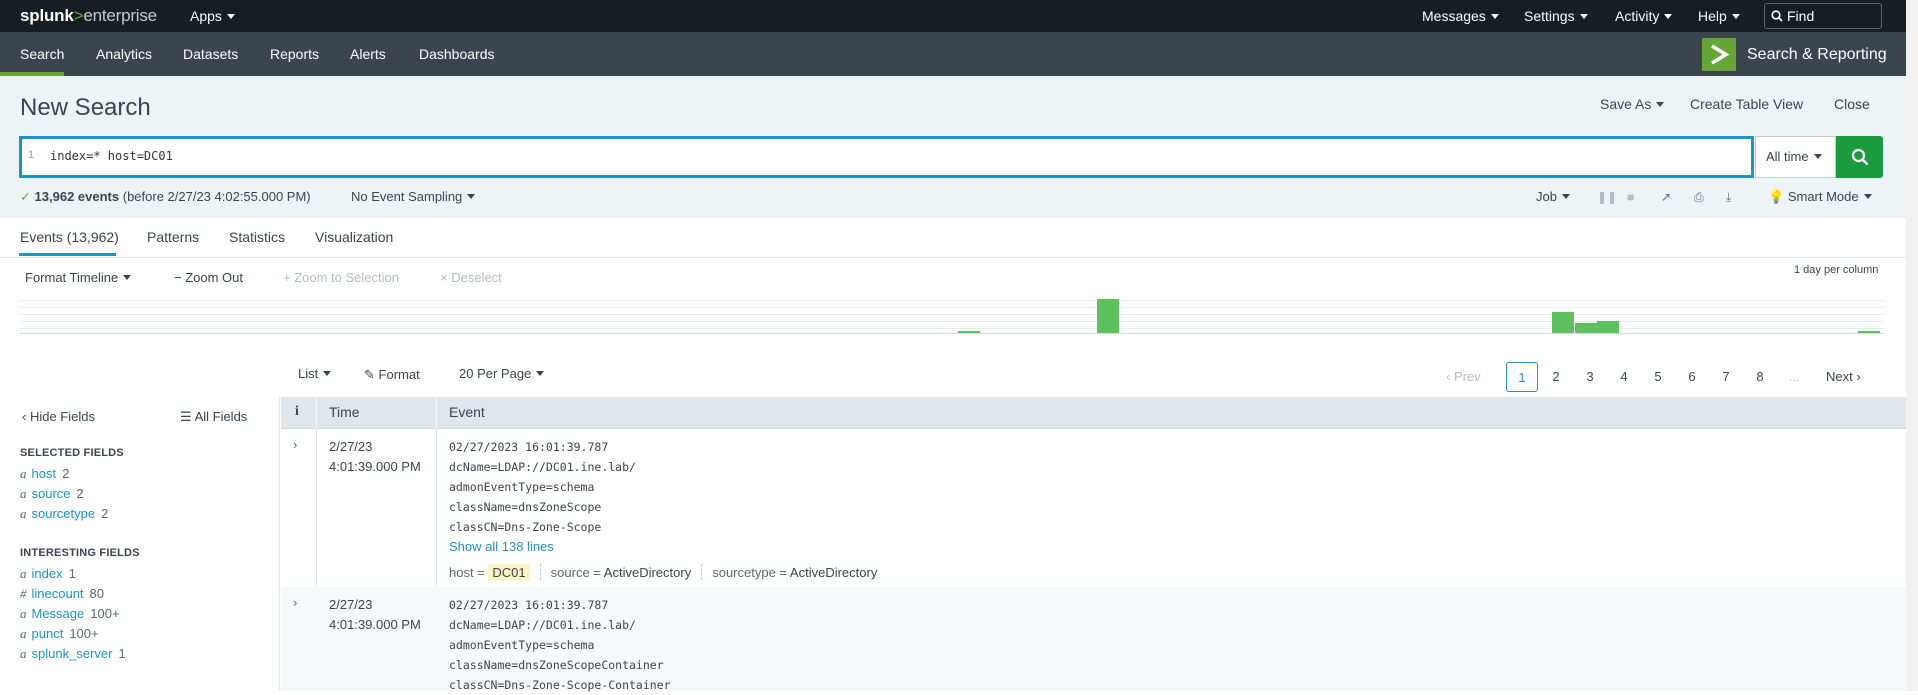 The image size is (1918, 695). I want to click on page-6: 6, so click(1692, 377).